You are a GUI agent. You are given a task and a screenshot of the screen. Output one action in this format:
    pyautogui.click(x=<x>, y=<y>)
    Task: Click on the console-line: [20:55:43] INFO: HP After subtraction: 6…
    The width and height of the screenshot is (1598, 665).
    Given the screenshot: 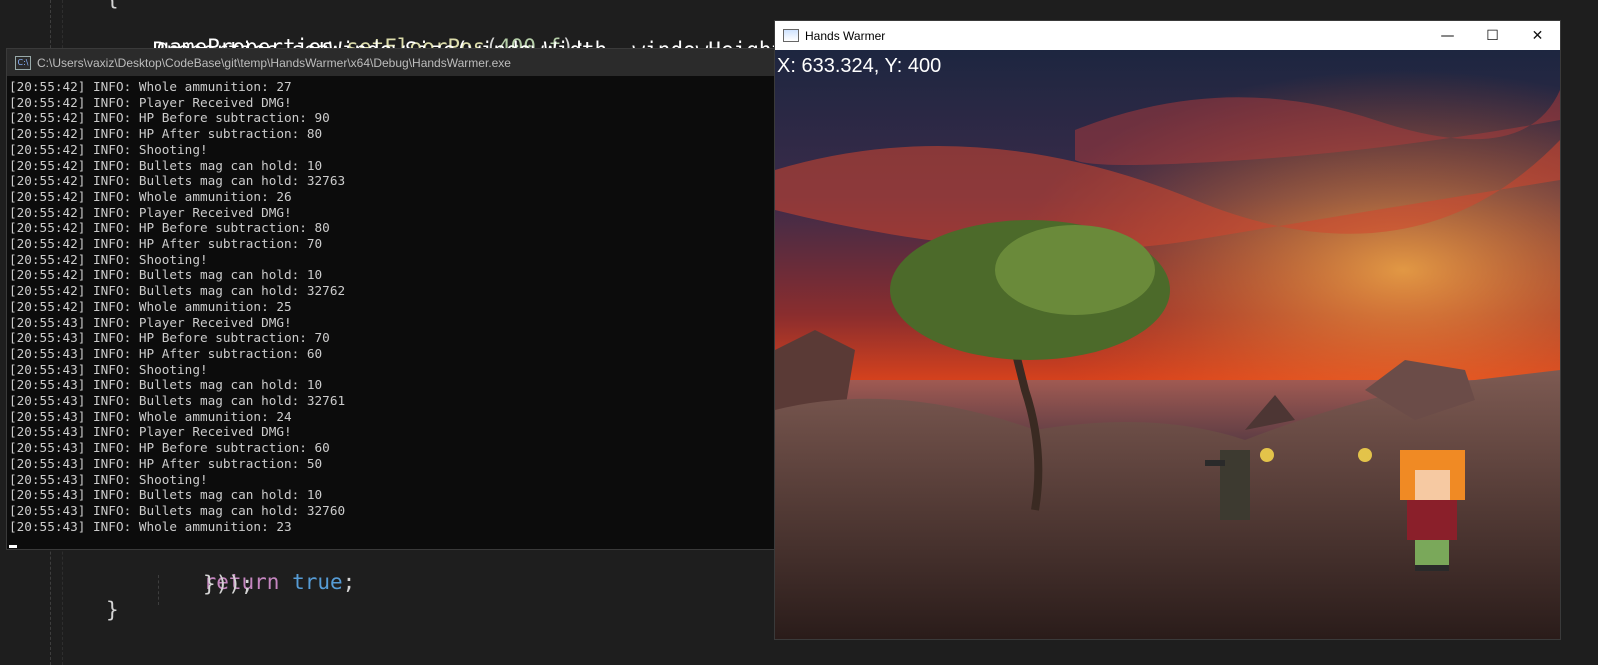 What is the action you would take?
    pyautogui.click(x=166, y=353)
    